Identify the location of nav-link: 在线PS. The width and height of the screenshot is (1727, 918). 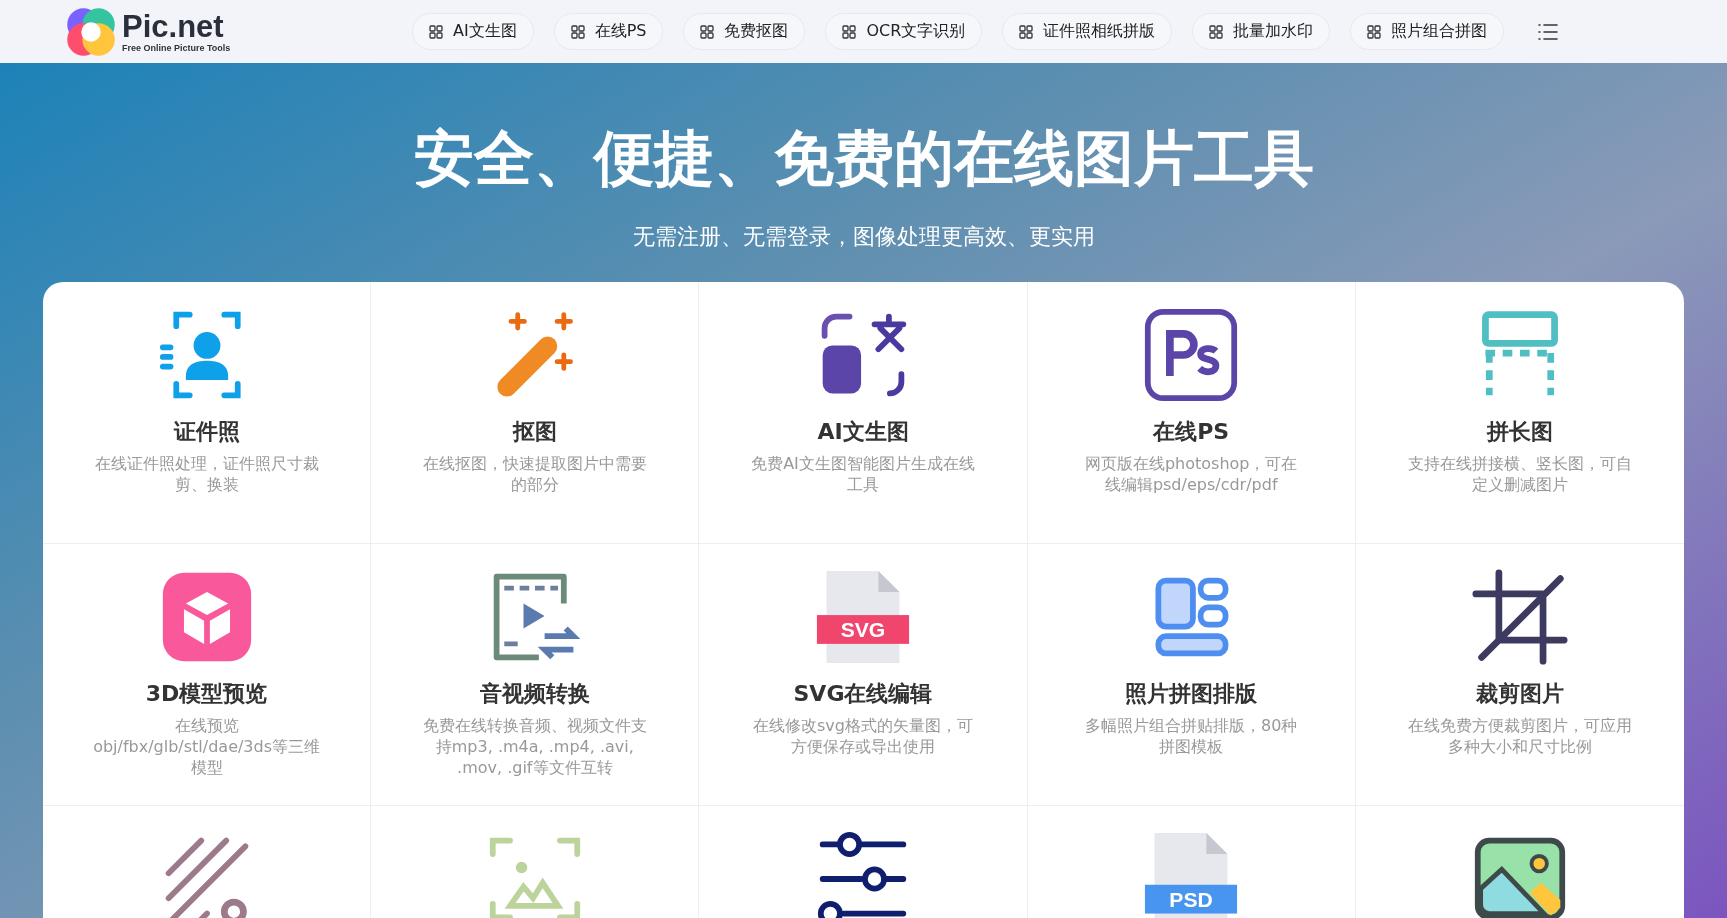
(608, 31).